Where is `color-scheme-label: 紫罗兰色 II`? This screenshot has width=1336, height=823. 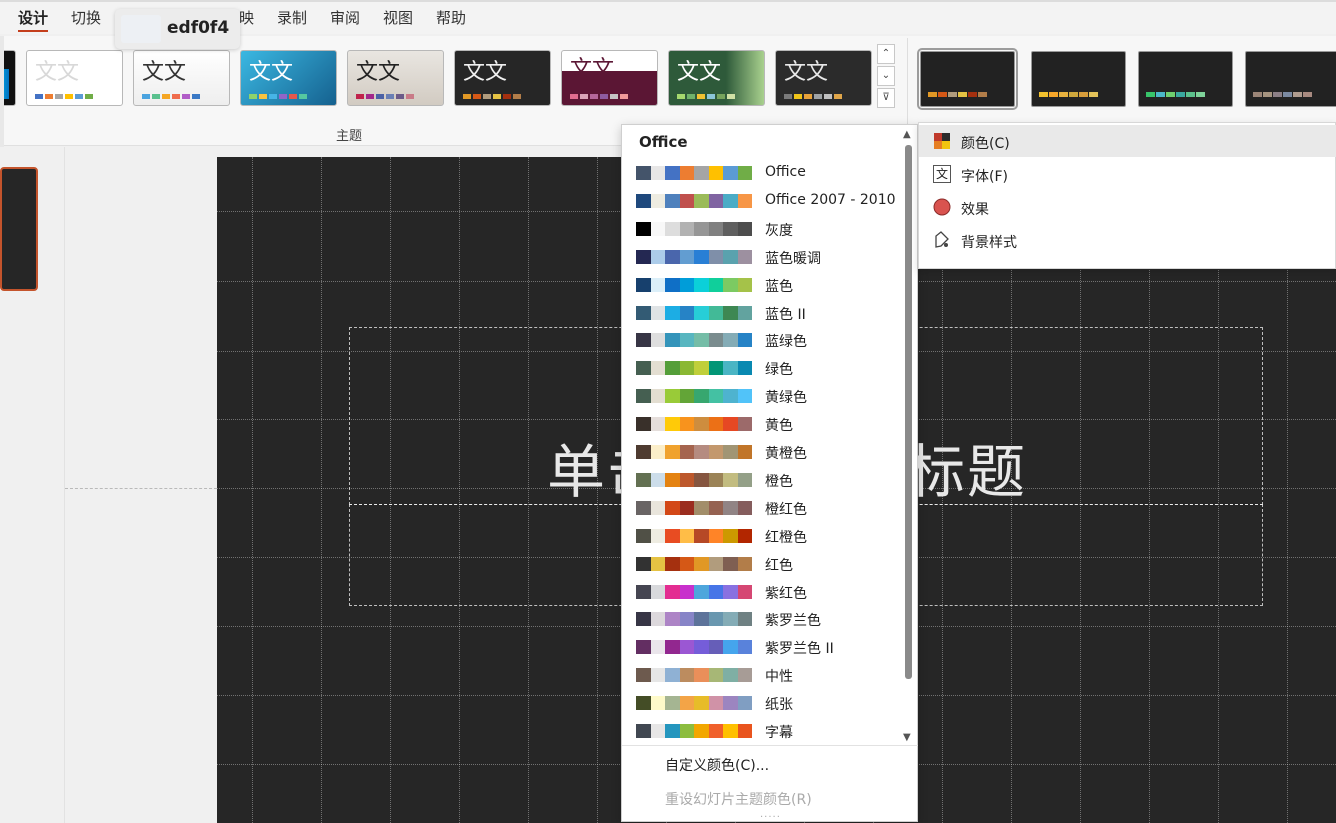 color-scheme-label: 紫罗兰色 II is located at coordinates (799, 649).